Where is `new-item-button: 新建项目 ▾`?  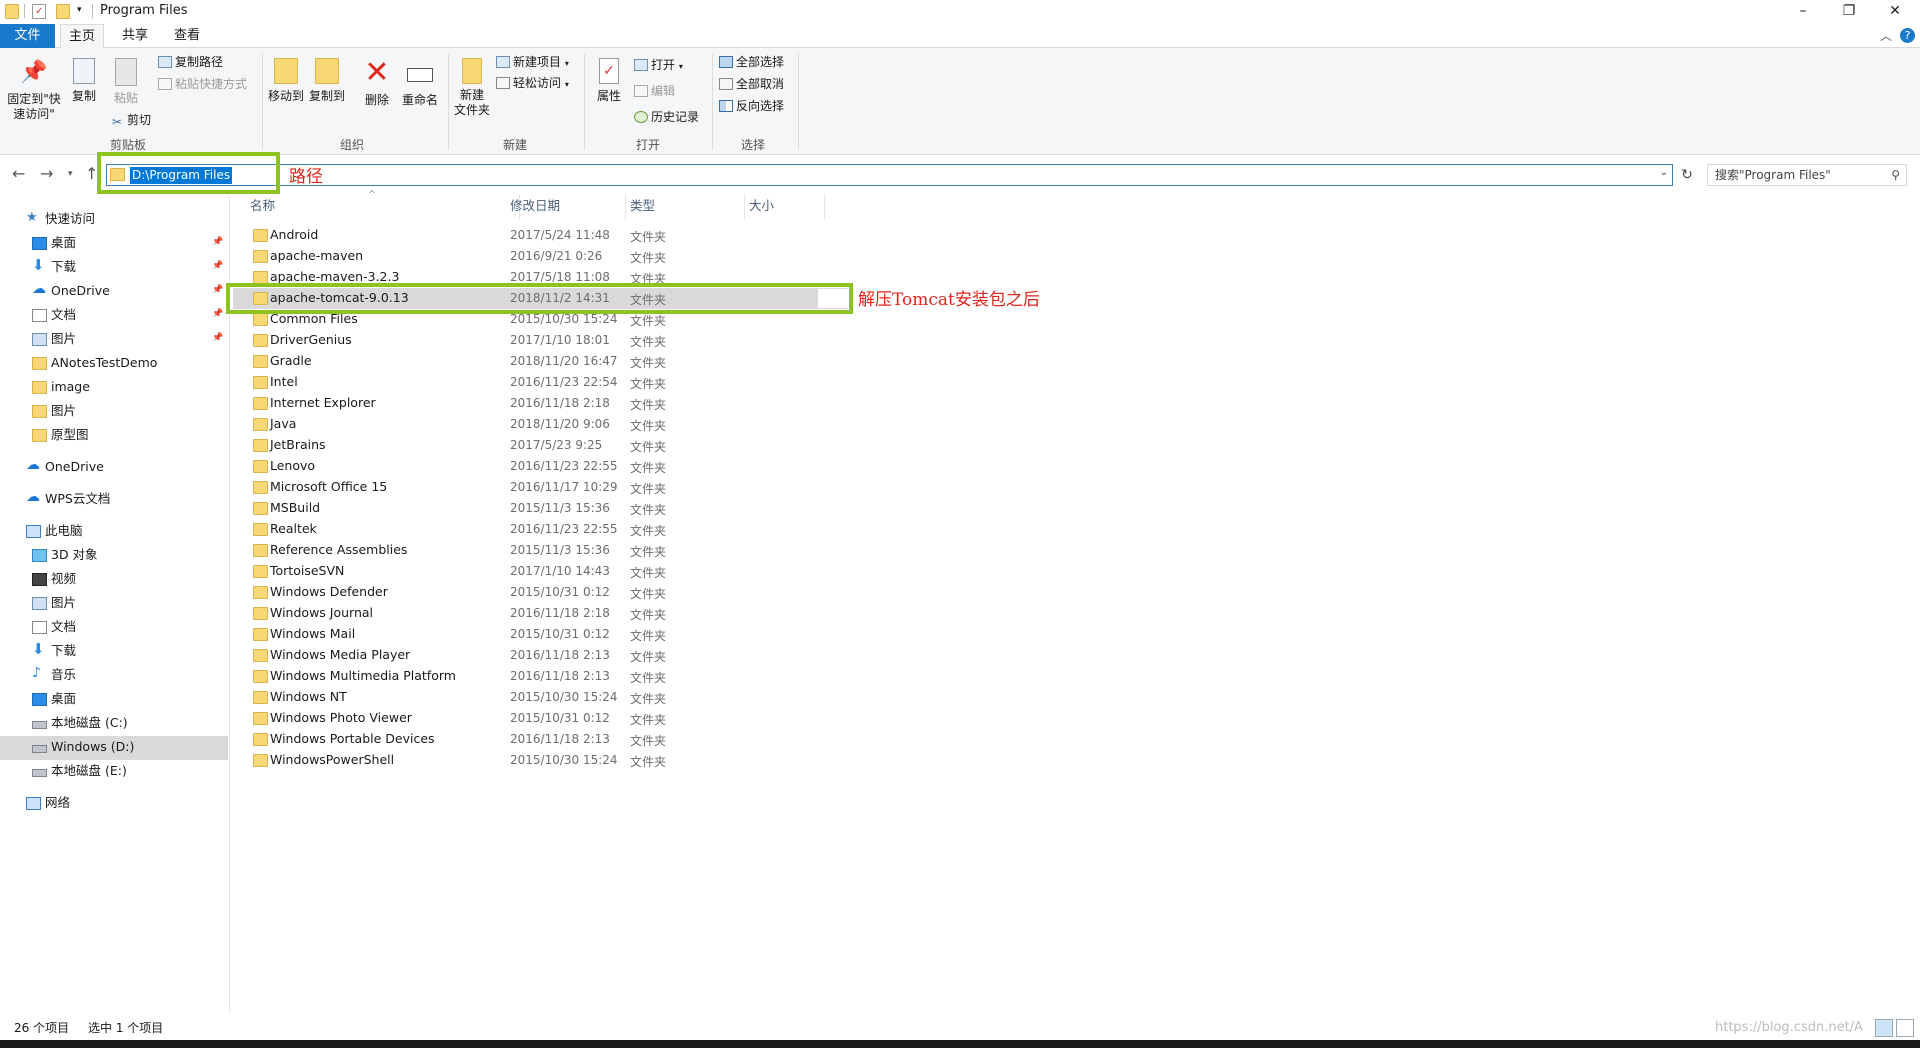
new-item-button: 新建项目 ▾ is located at coordinates (532, 62).